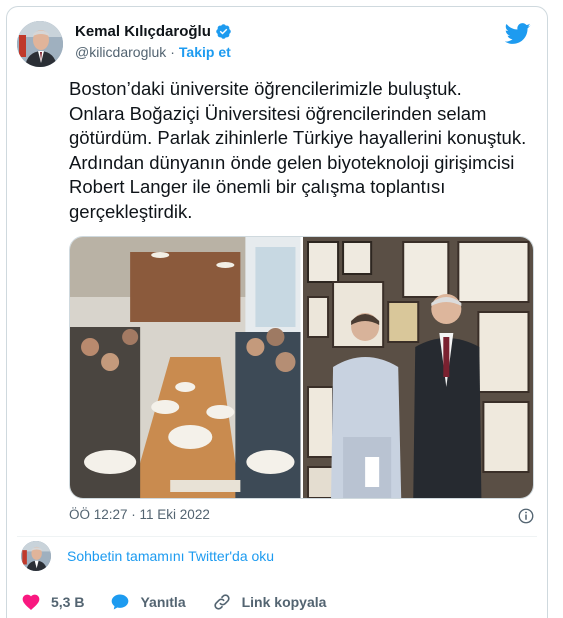  I want to click on reply-button: Yanıtla, so click(148, 602).